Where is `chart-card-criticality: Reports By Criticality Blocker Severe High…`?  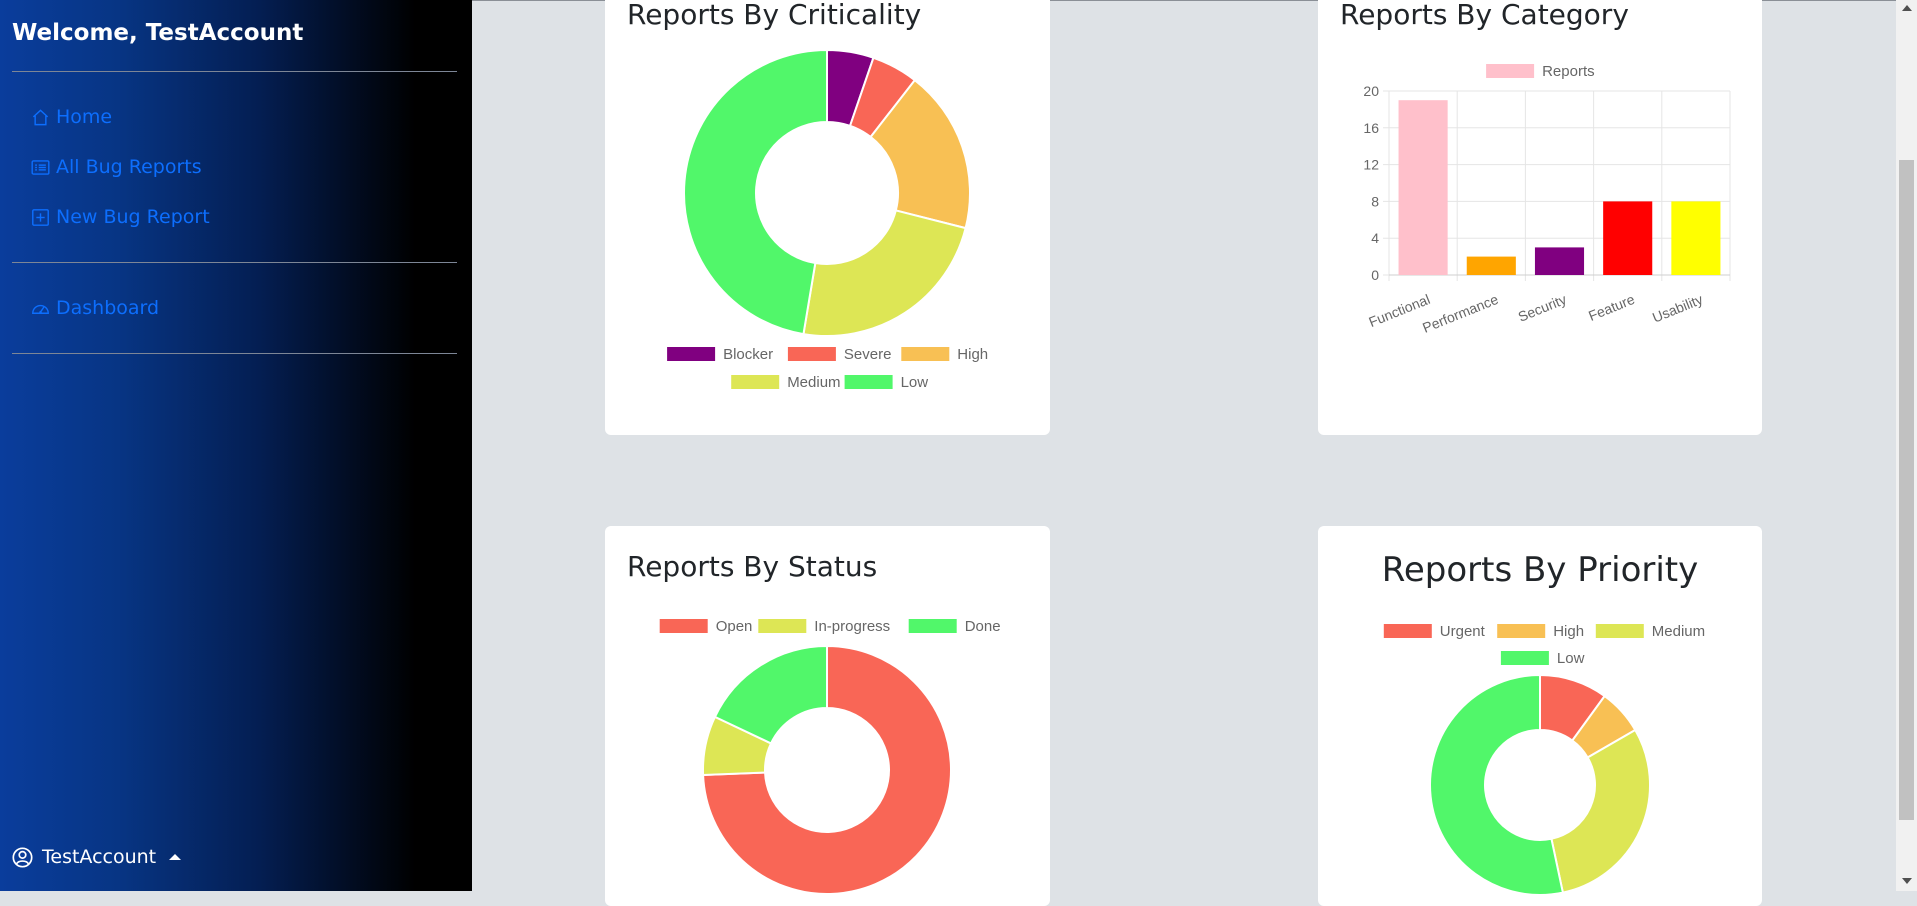 chart-card-criticality: Reports By Criticality Blocker Severe High… is located at coordinates (827, 217).